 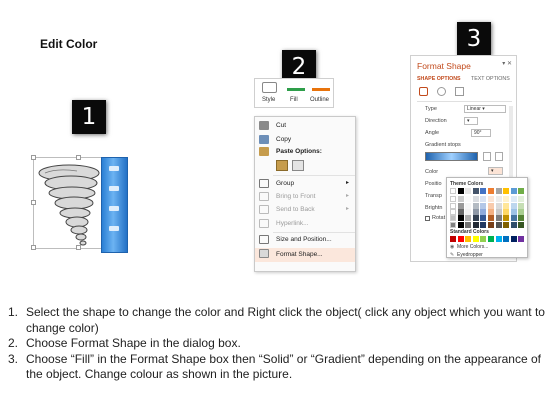 What do you see at coordinates (298, 165) in the screenshot?
I see `paste-picture-icon` at bounding box center [298, 165].